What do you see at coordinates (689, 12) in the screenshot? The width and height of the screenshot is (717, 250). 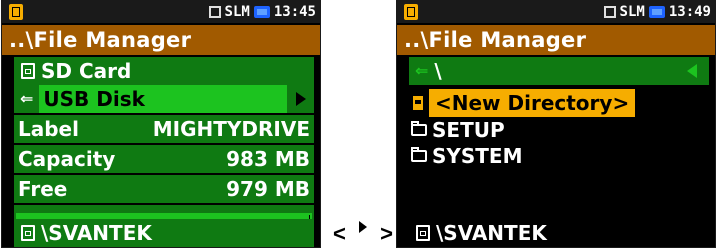 I see `clock: 13:49` at bounding box center [689, 12].